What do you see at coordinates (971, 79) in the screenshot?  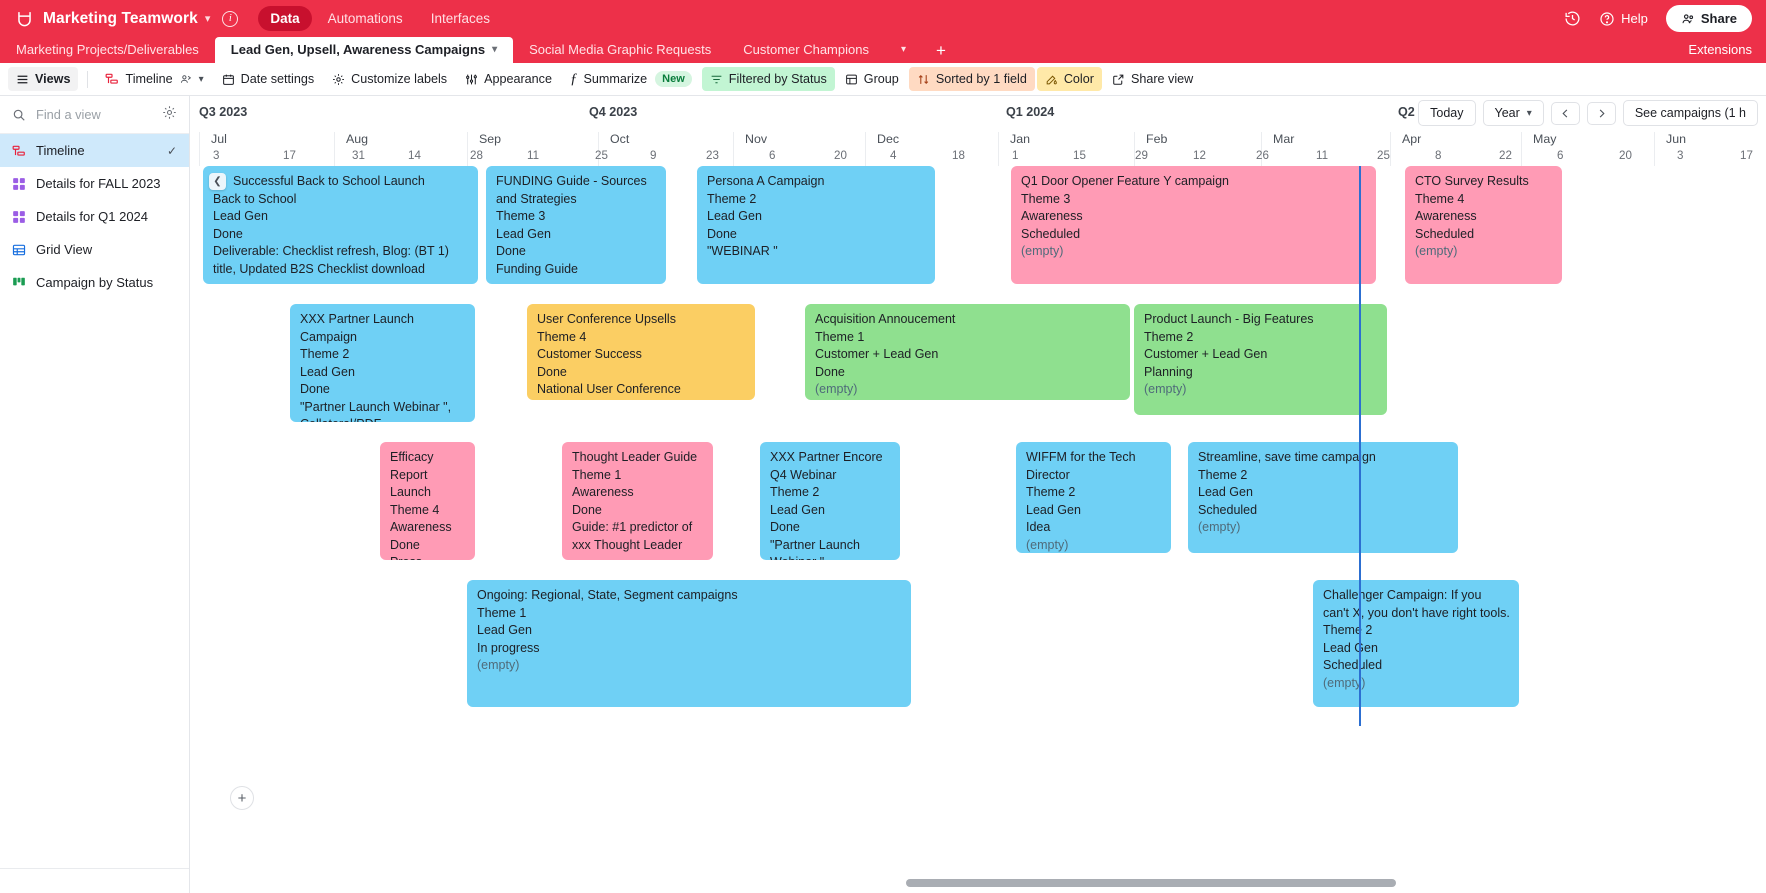 I see `sort-button: Sorted by 1 field` at bounding box center [971, 79].